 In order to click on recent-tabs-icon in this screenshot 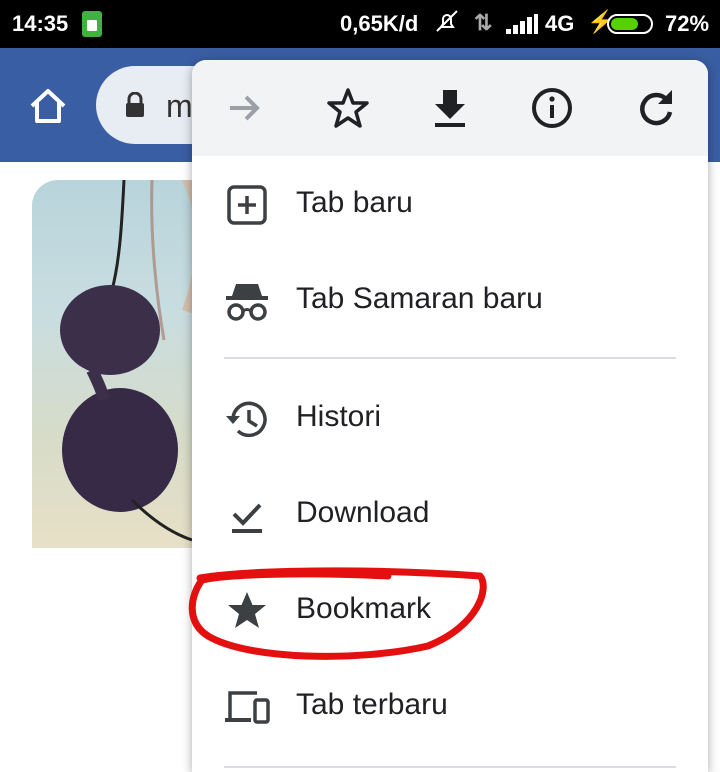, I will do `click(247, 707)`.